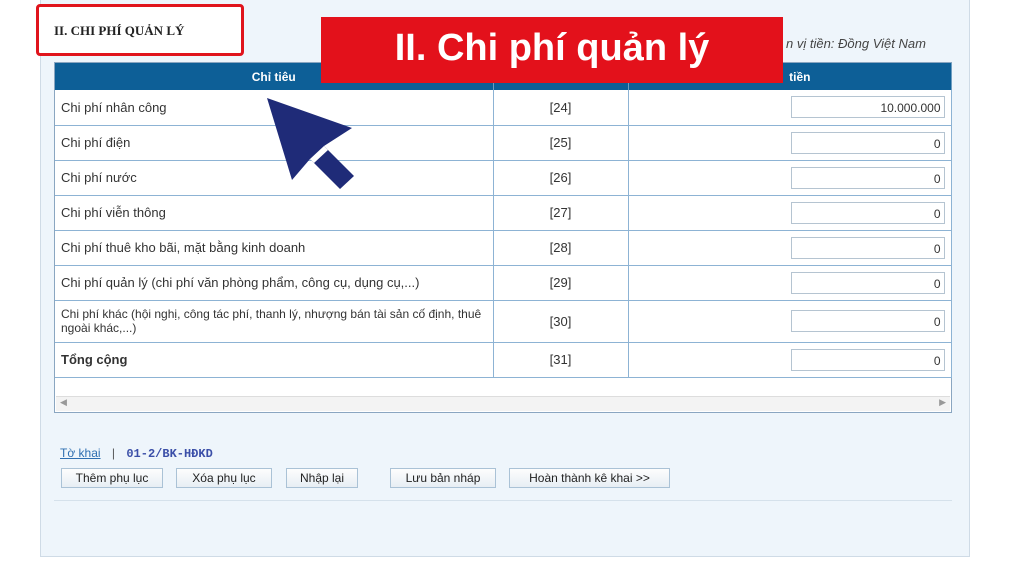 The width and height of the screenshot is (1024, 577). Describe the element at coordinates (169, 454) in the screenshot. I see `form-id-link: 01-2/BK-HĐKD` at that location.